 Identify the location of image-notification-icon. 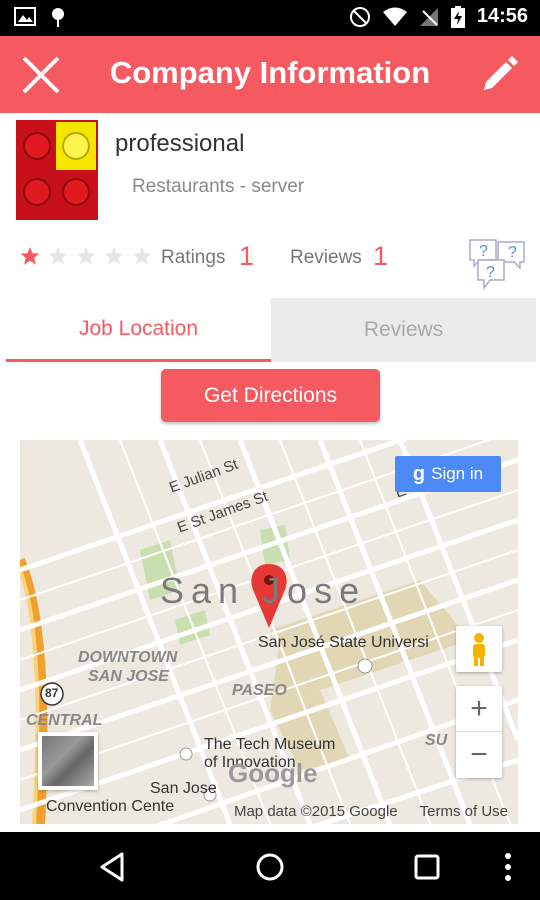
(25, 16).